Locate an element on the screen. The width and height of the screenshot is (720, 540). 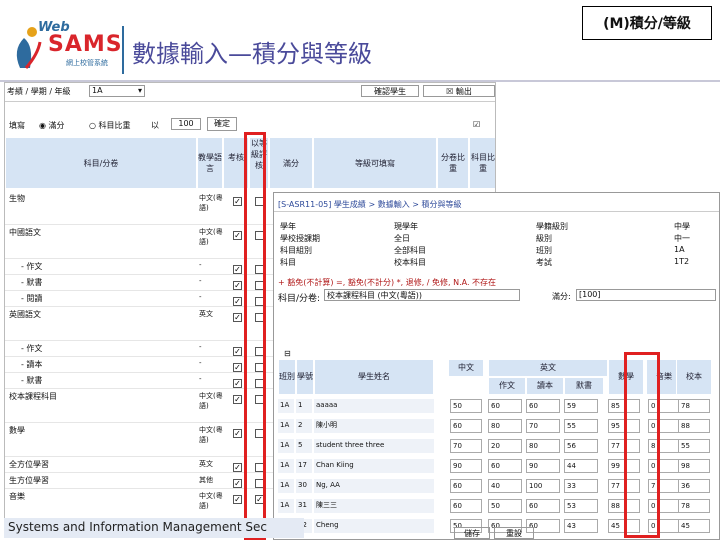
col-weight: 科目比重 is located at coordinates (482, 163).